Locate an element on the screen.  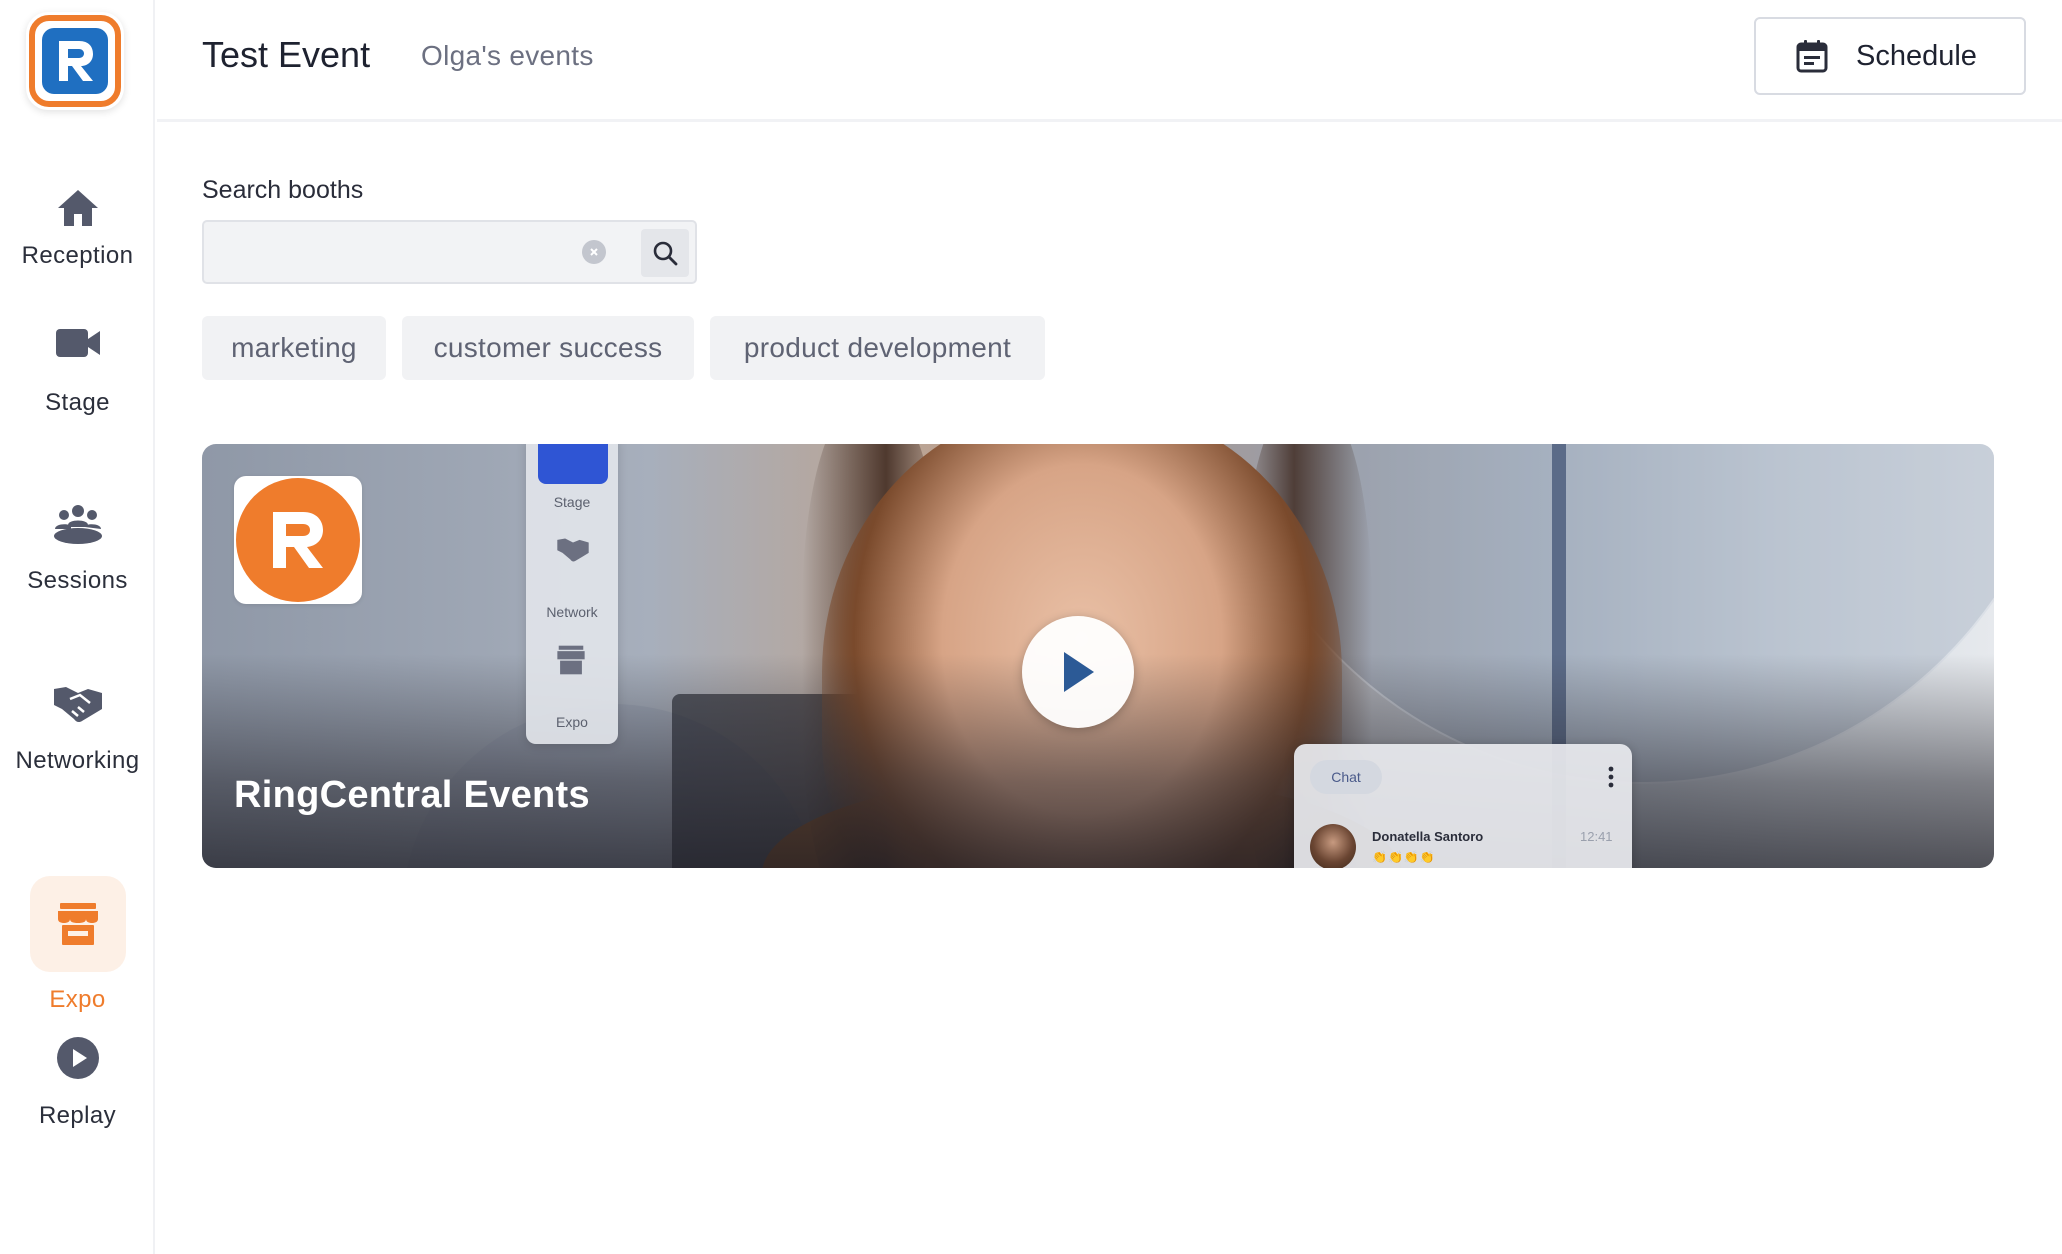
app-logo is located at coordinates (75, 61).